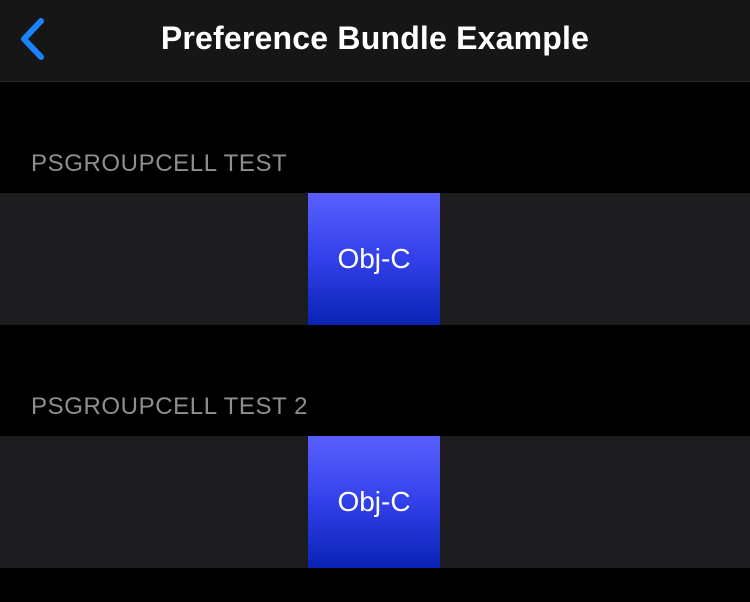 The width and height of the screenshot is (750, 602). What do you see at coordinates (159, 163) in the screenshot?
I see `section-header-psgroupcell-test: PSGROUPCELL TEST` at bounding box center [159, 163].